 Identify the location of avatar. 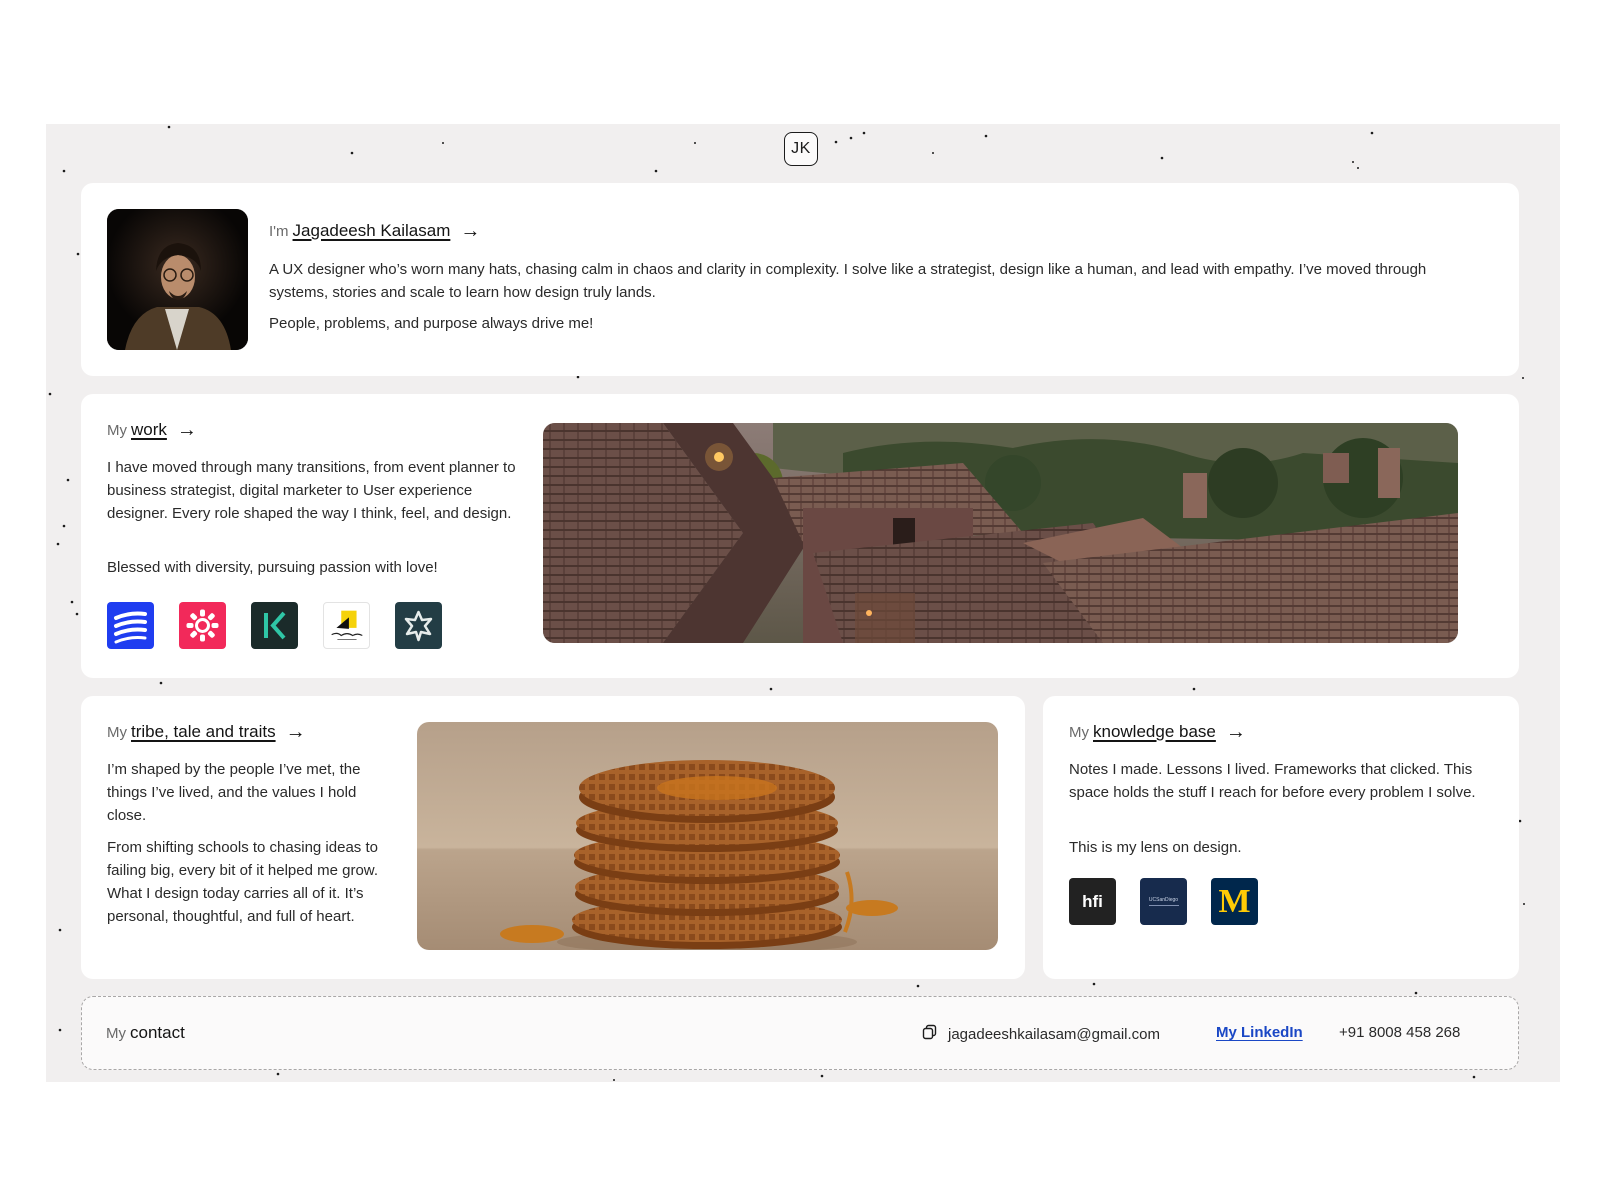
(177, 279).